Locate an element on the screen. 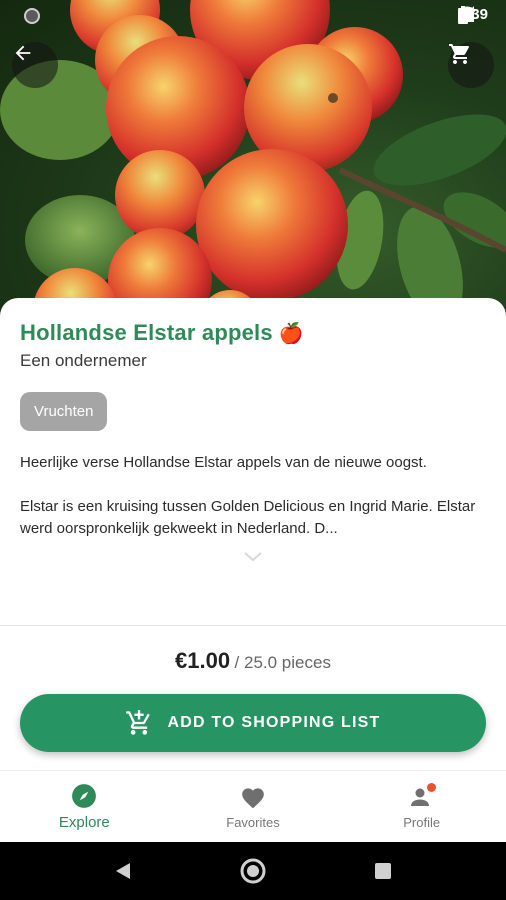 Image resolution: width=506 pixels, height=900 pixels. arrow-back-icon is located at coordinates (23, 53).